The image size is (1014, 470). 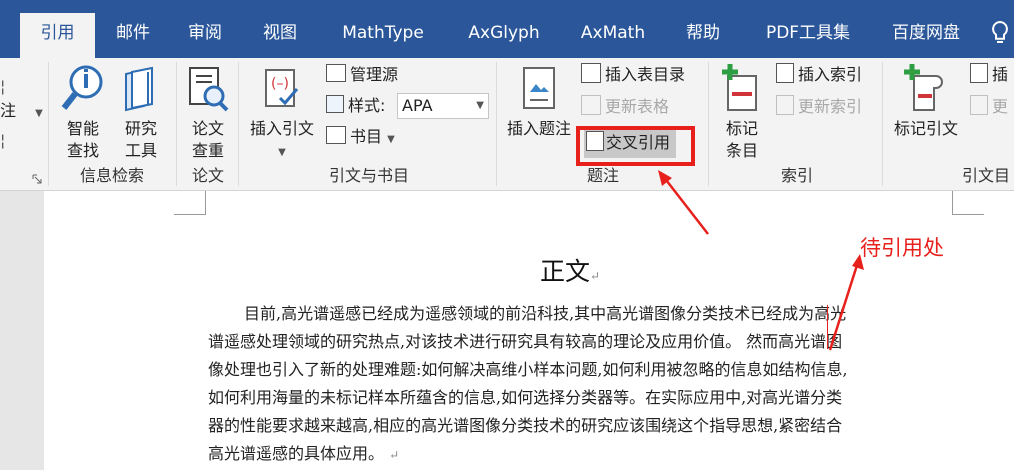 What do you see at coordinates (785, 105) in the screenshot?
I see `update-index-icon` at bounding box center [785, 105].